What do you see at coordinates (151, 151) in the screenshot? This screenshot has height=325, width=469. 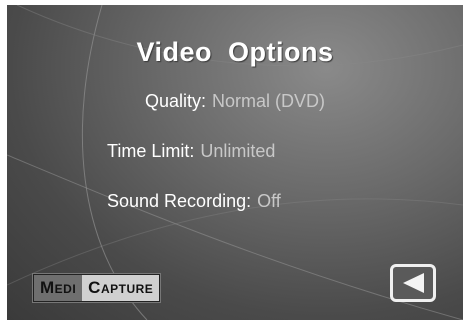 I see `option-time-limit-label: Time Limit:` at bounding box center [151, 151].